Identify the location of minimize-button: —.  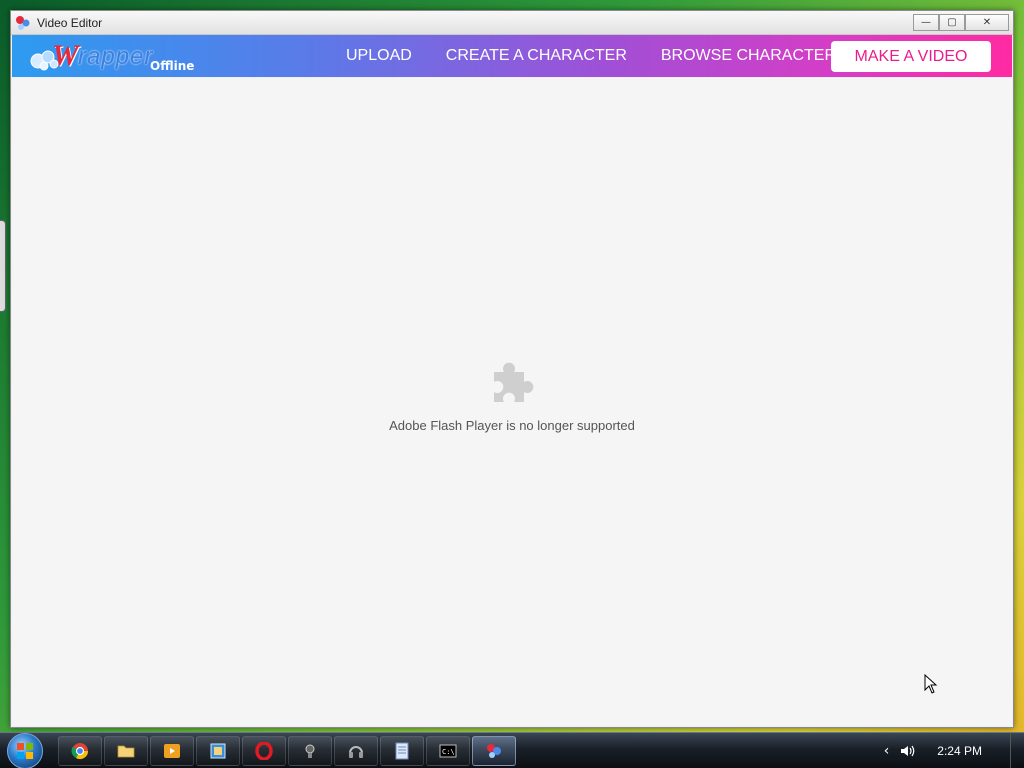
(926, 22).